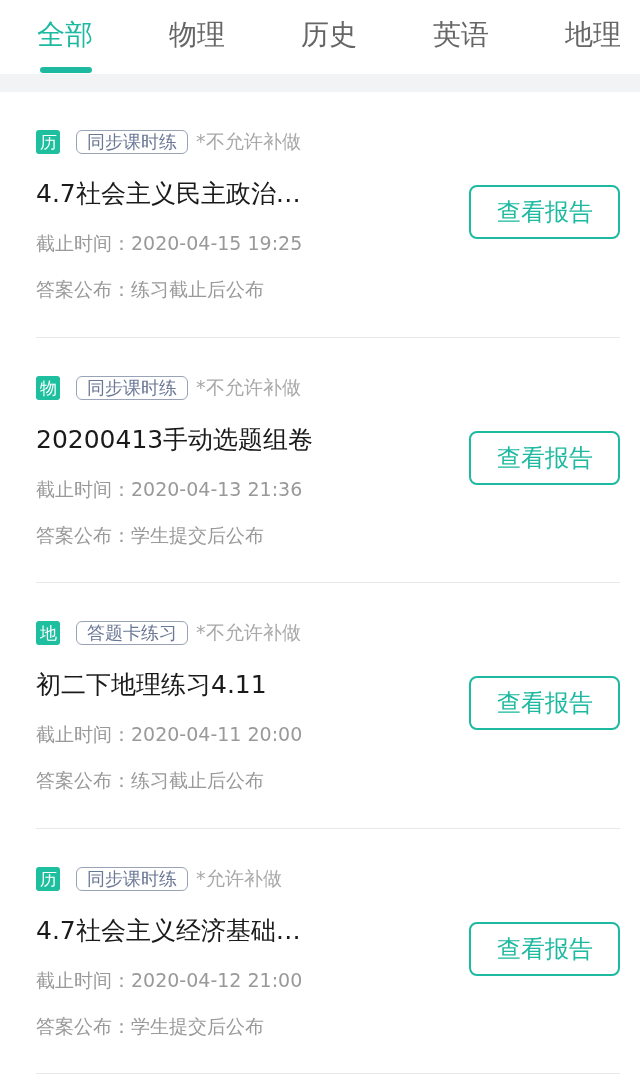 The image size is (640, 1074). Describe the element at coordinates (66, 70) in the screenshot. I see `active-tab-indicator` at that location.